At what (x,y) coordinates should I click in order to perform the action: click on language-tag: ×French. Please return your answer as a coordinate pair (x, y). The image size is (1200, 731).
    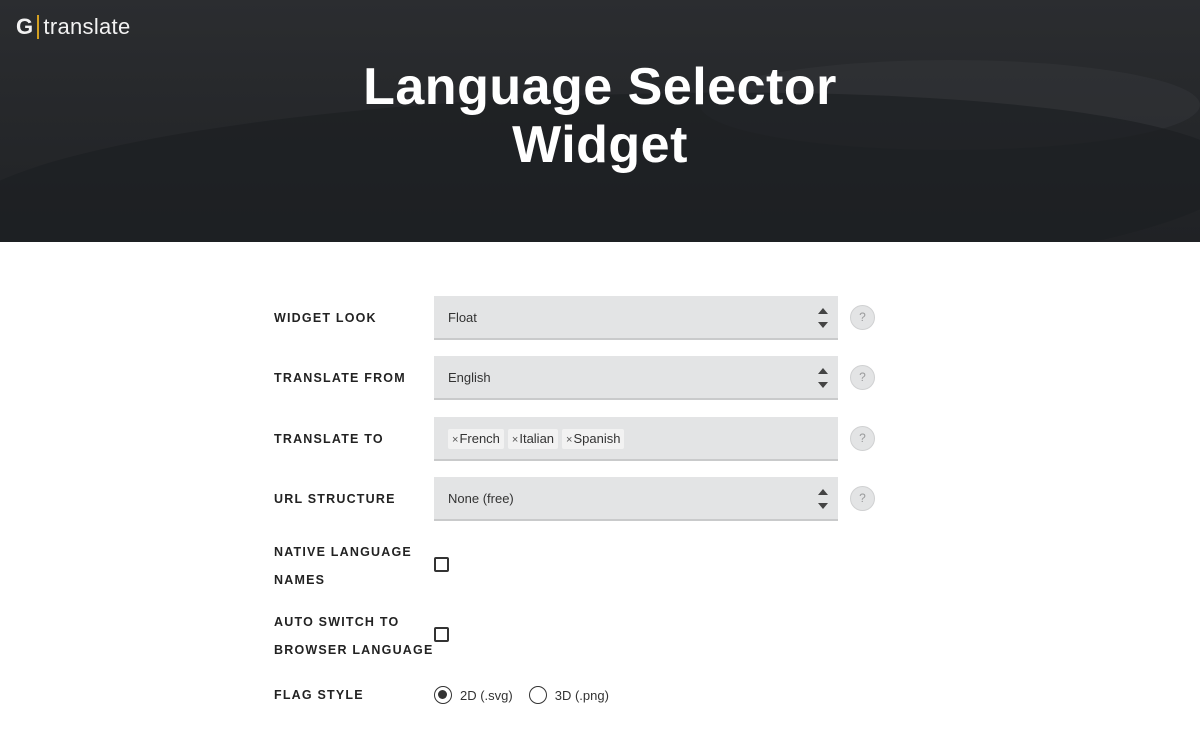
    Looking at the image, I should click on (476, 439).